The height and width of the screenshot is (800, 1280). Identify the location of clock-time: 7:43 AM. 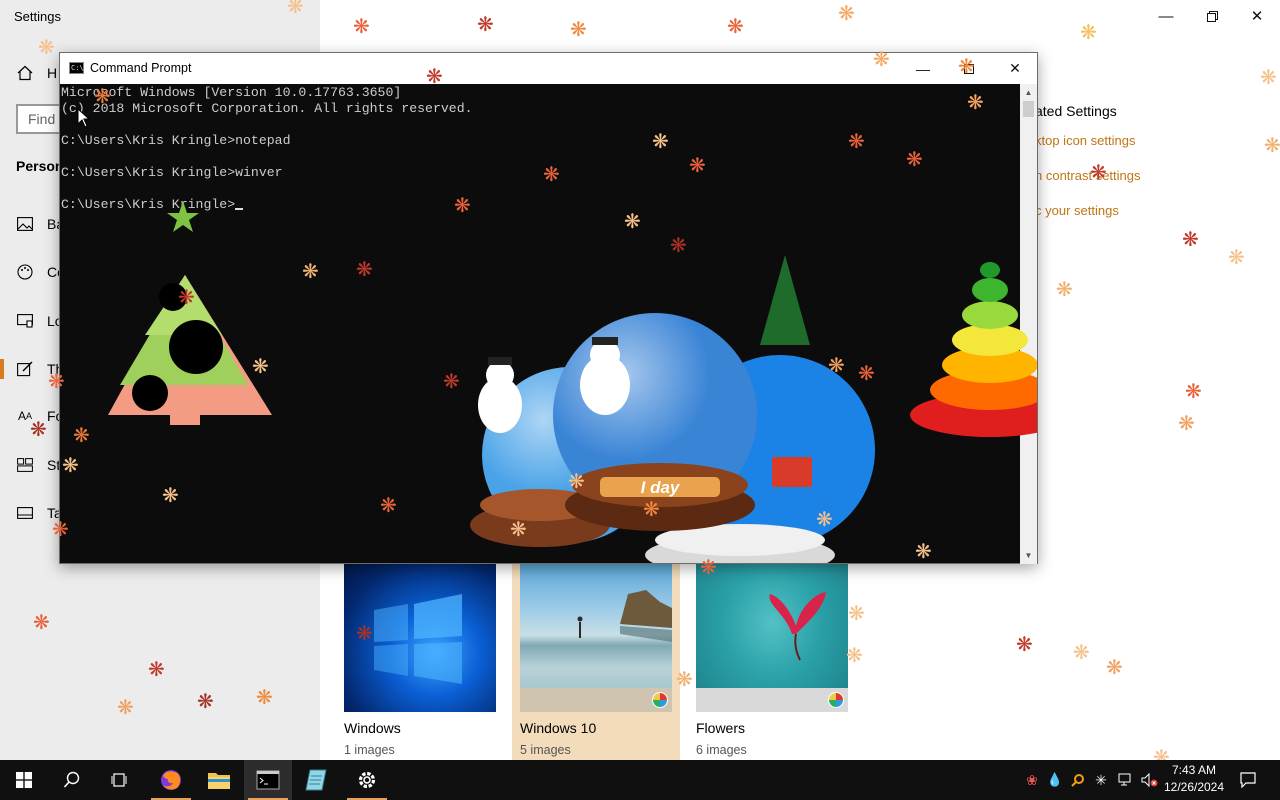
(1194, 770).